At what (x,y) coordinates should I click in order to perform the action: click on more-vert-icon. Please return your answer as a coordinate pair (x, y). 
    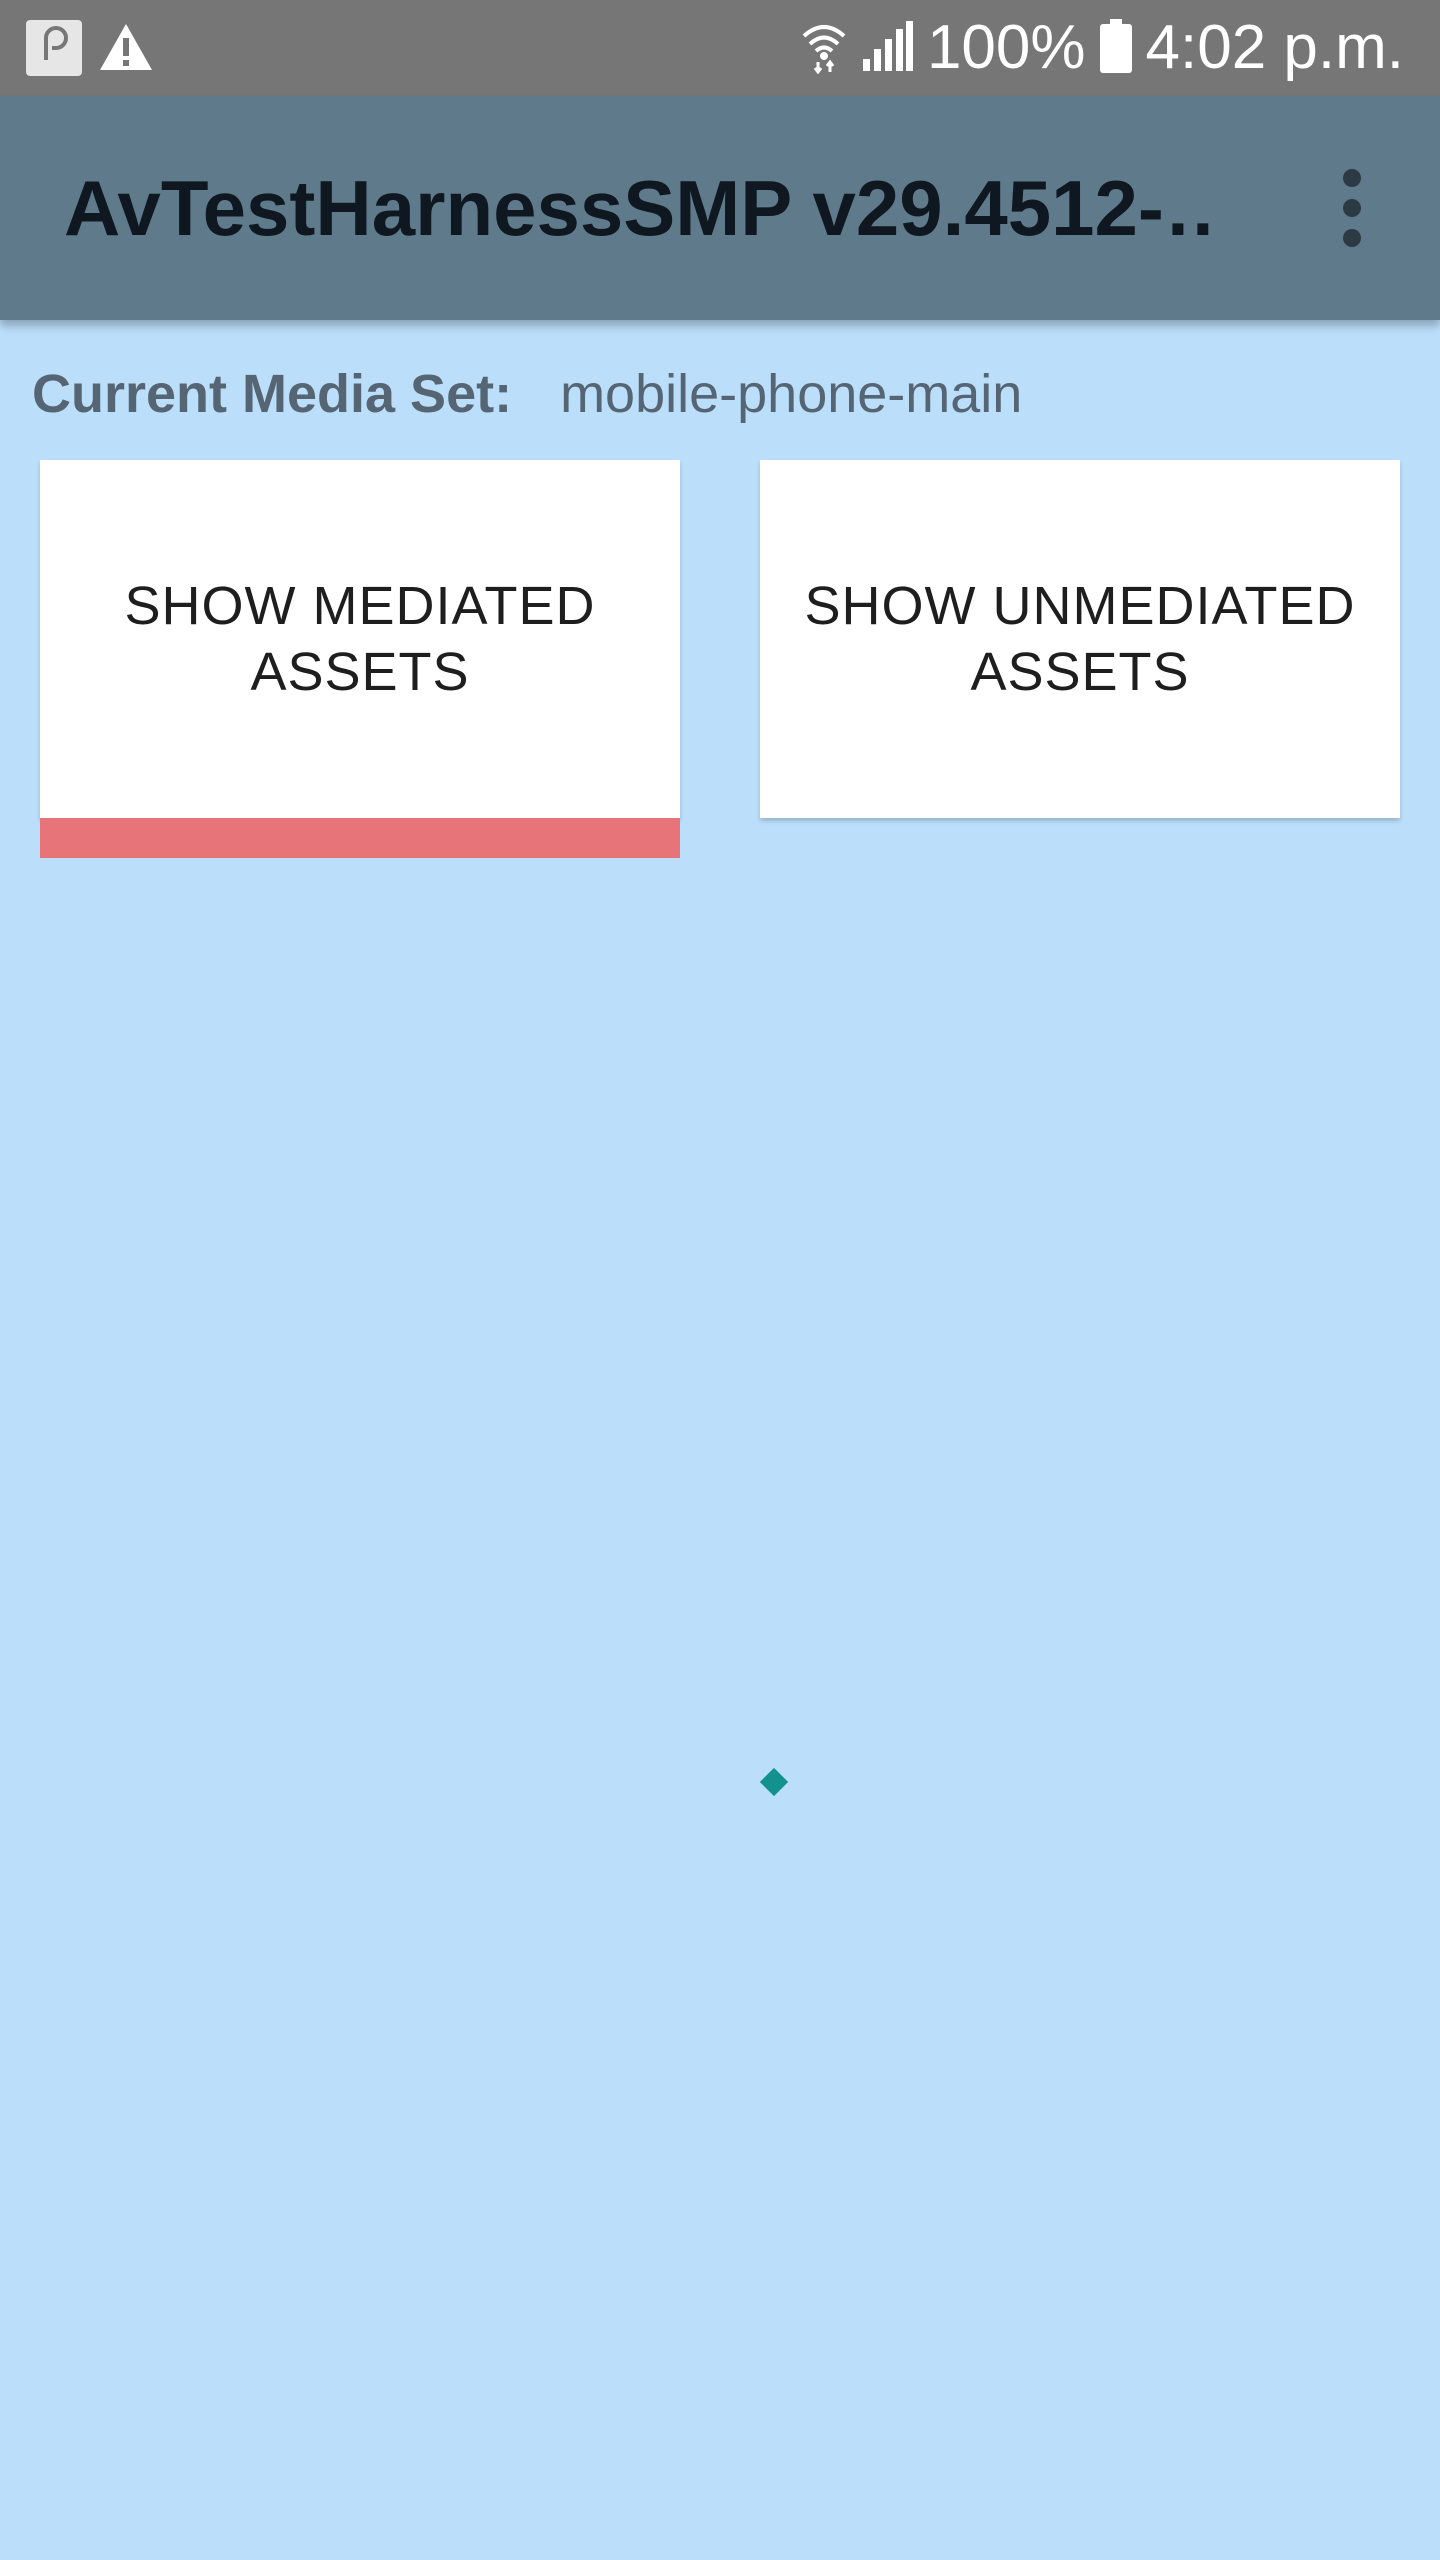
    Looking at the image, I should click on (1352, 208).